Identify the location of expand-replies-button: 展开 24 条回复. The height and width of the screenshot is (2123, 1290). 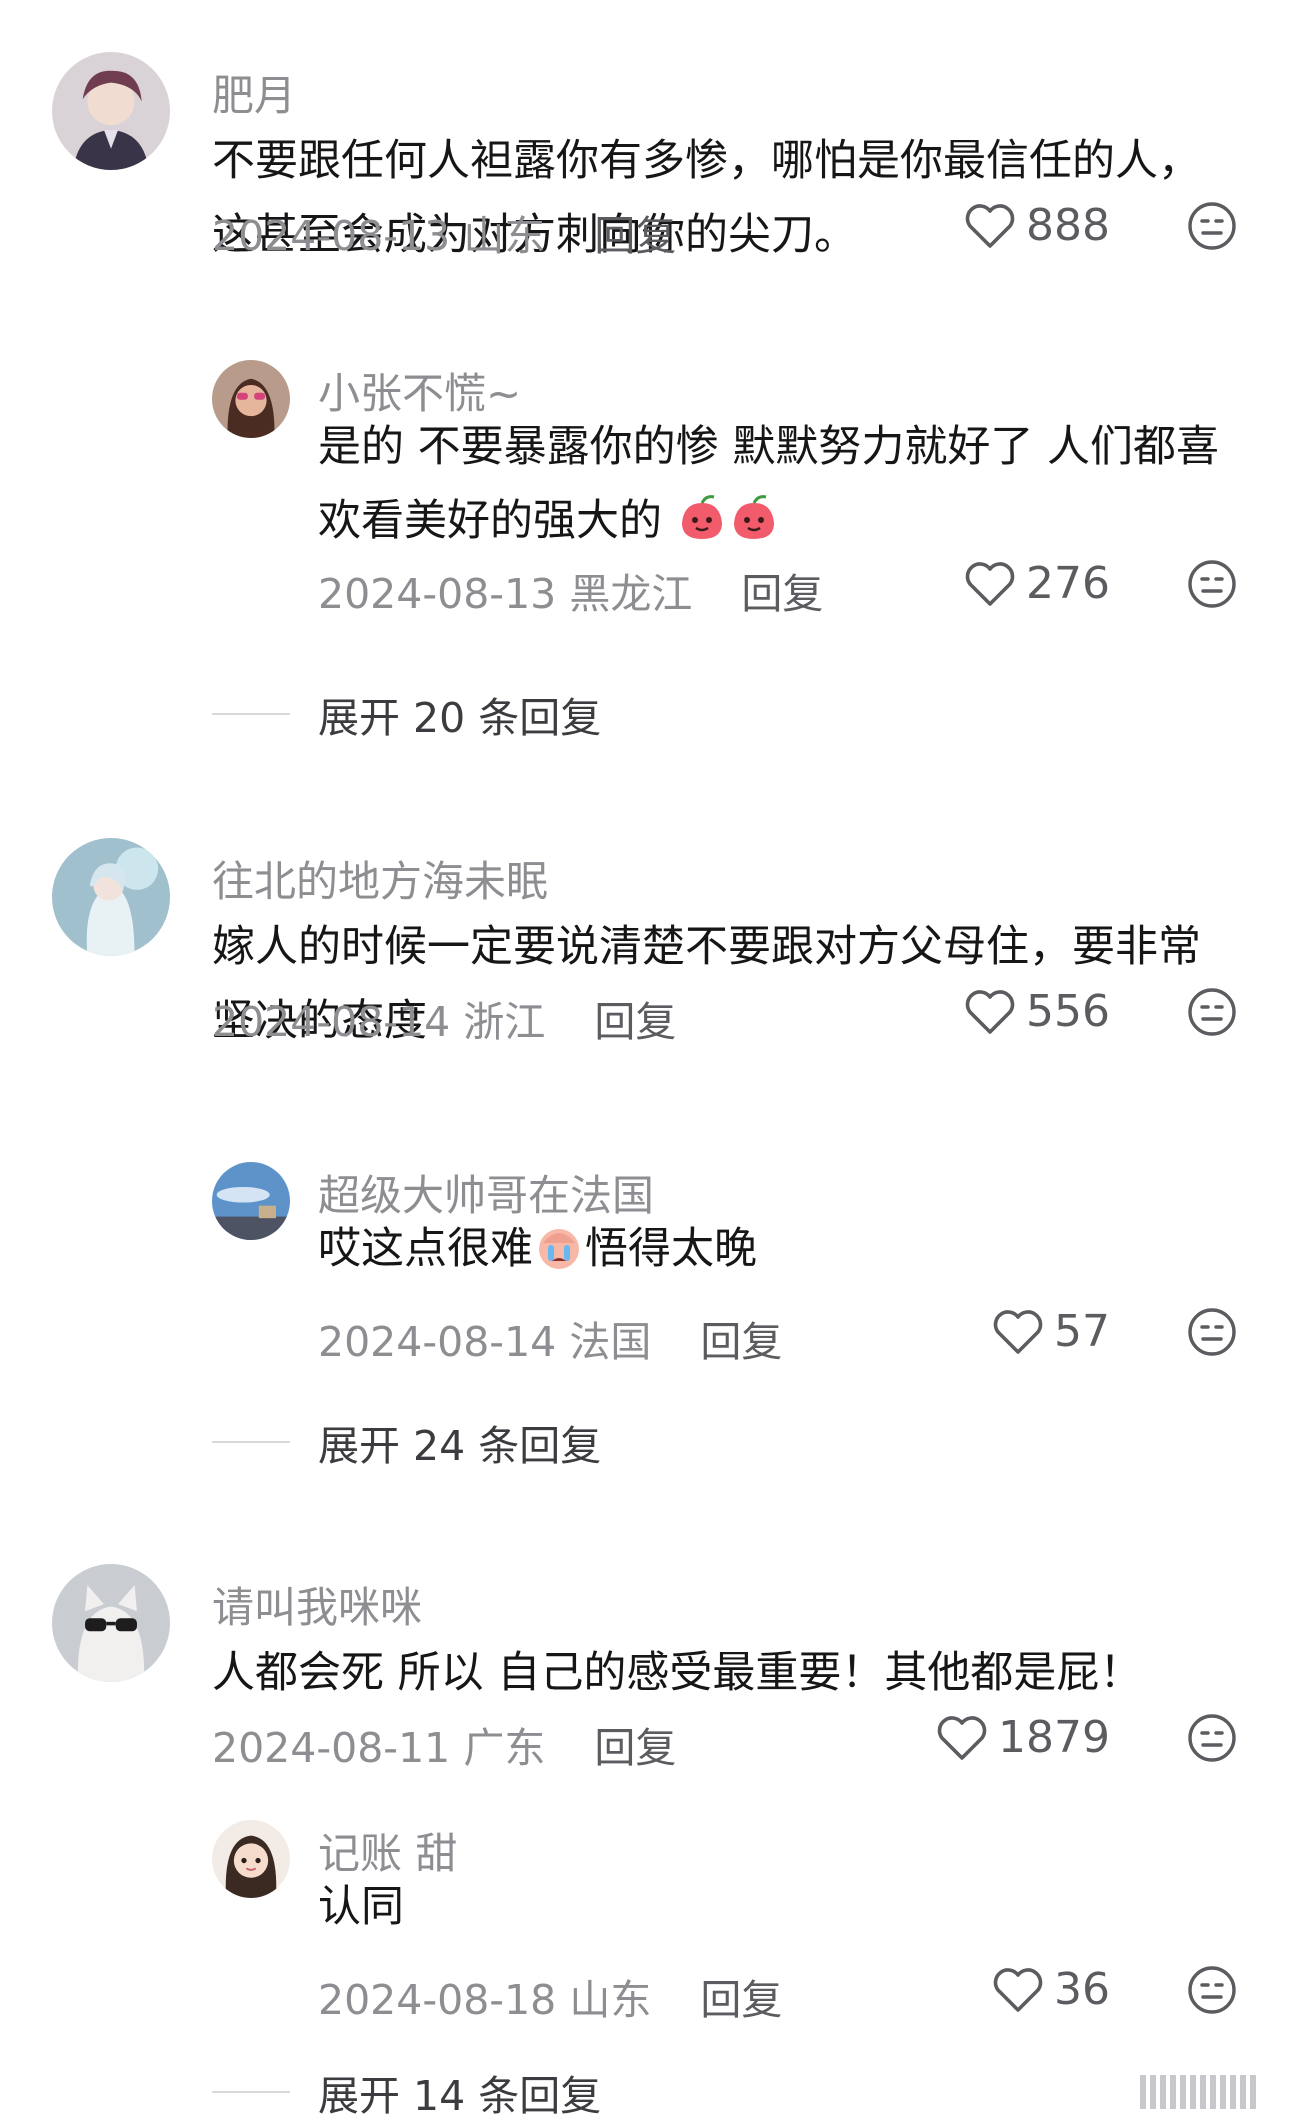
(406, 1442).